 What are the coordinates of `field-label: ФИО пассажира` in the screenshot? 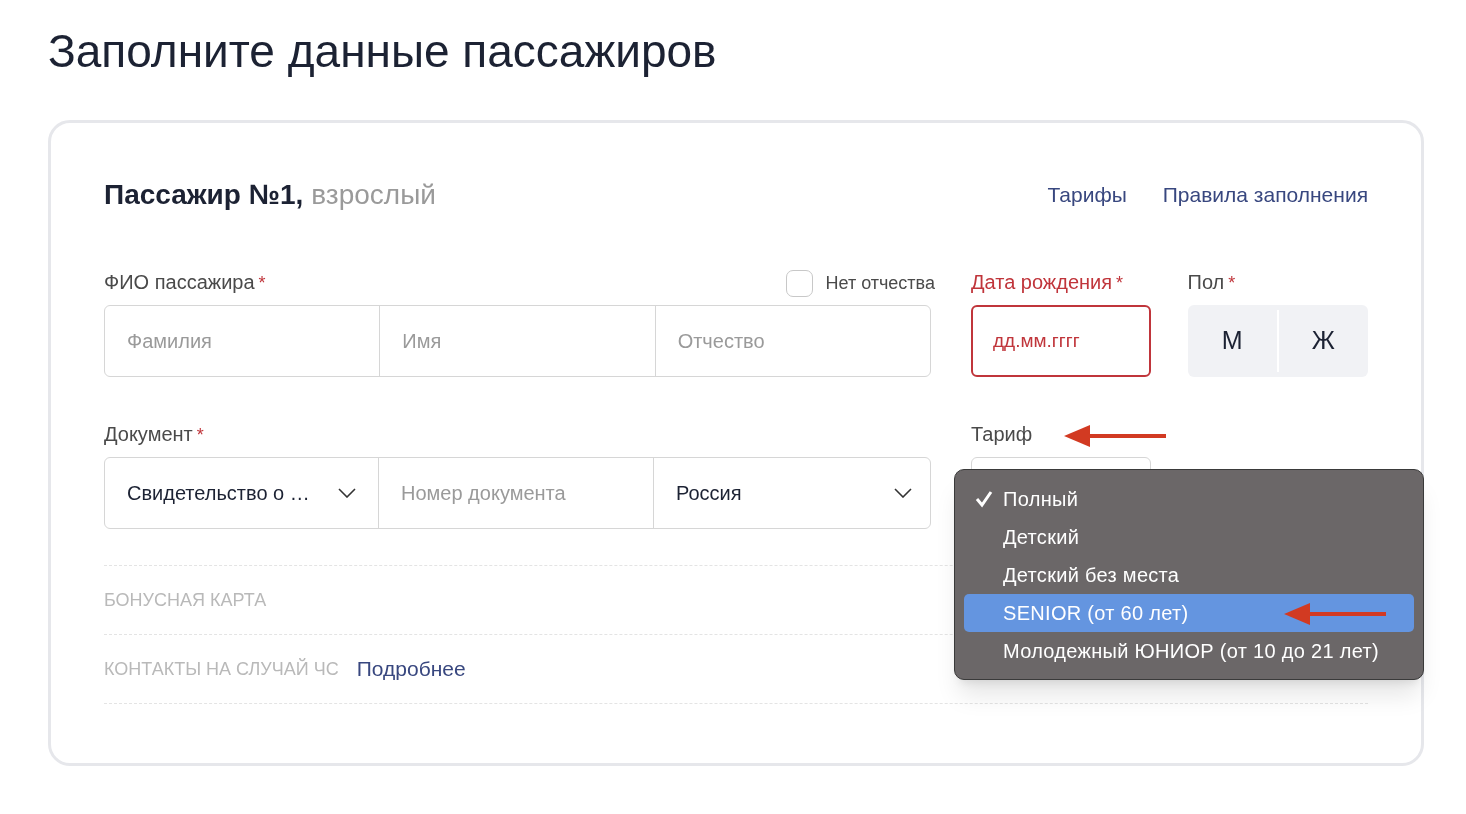 It's located at (179, 282).